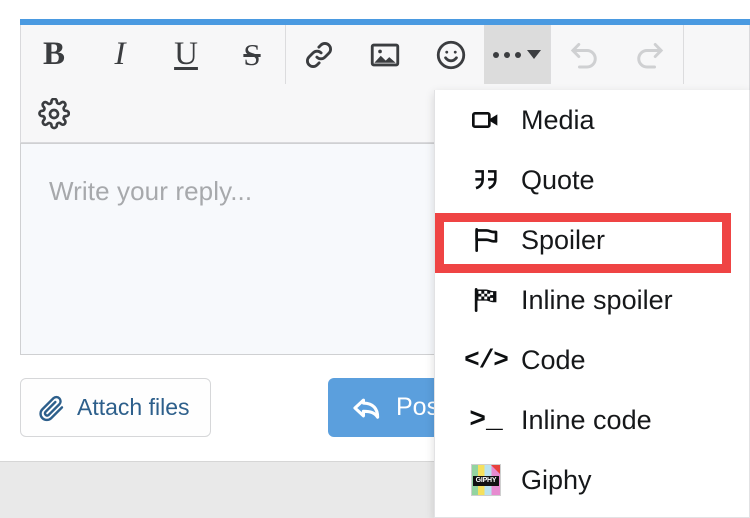 Image resolution: width=750 pixels, height=518 pixels. I want to click on flag-icon, so click(486, 240).